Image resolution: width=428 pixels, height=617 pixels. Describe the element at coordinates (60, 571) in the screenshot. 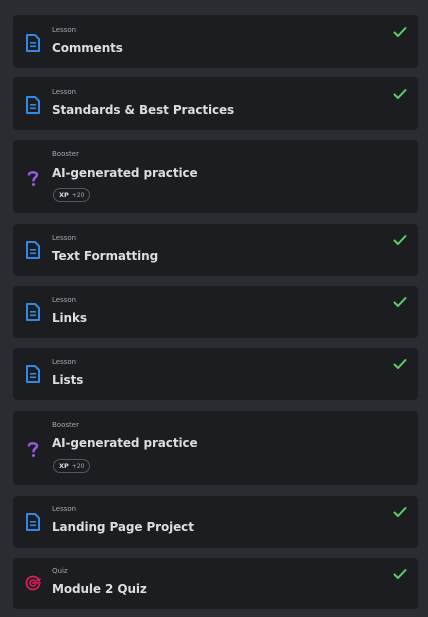

I see `item-type-label: Quiz` at that location.